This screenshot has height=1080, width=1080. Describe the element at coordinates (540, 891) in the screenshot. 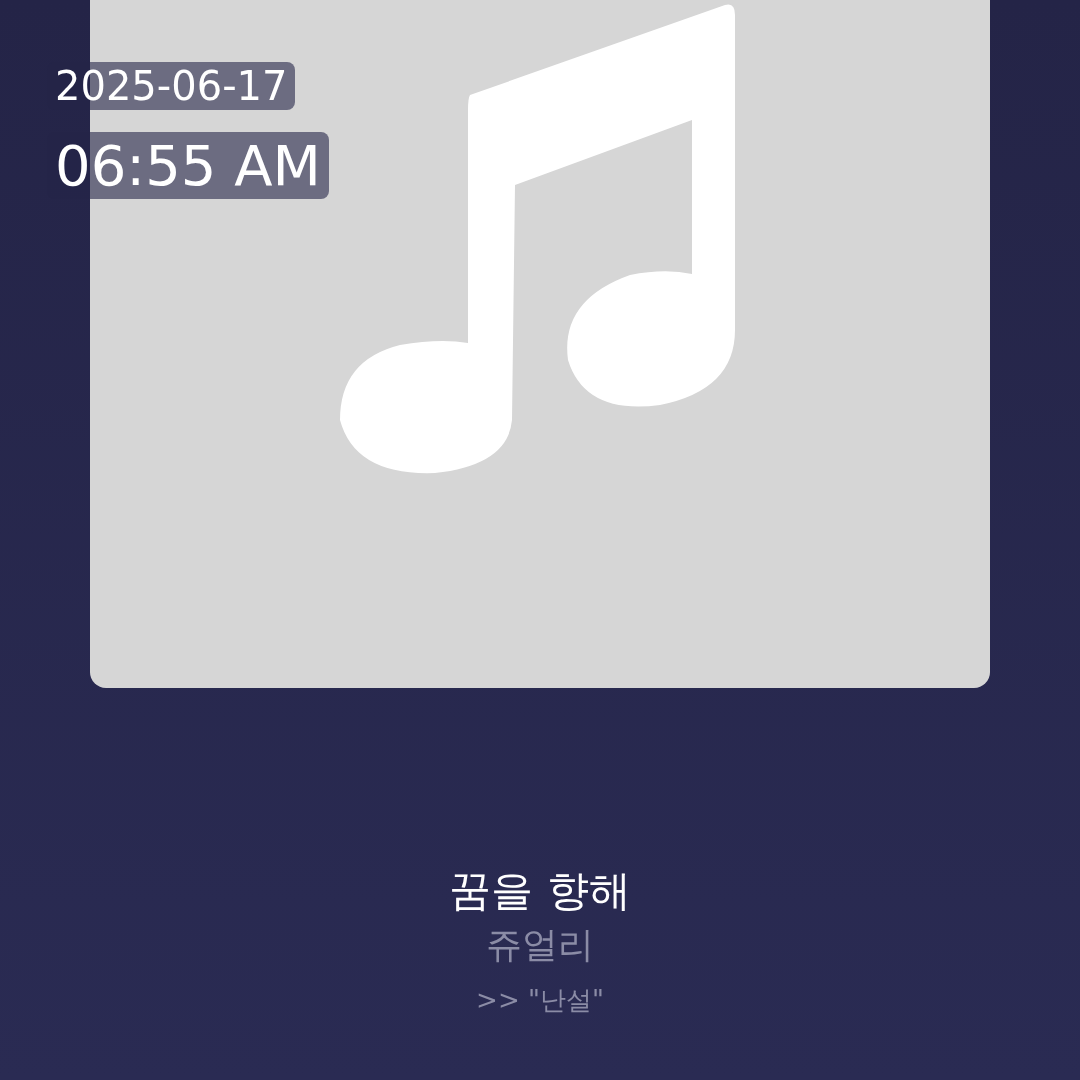

I see `song-title: 꿈을 향해` at that location.